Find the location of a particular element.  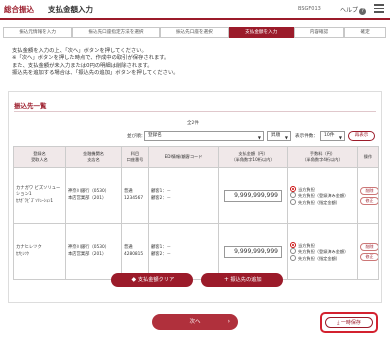

help-icon: ? is located at coordinates (363, 11).